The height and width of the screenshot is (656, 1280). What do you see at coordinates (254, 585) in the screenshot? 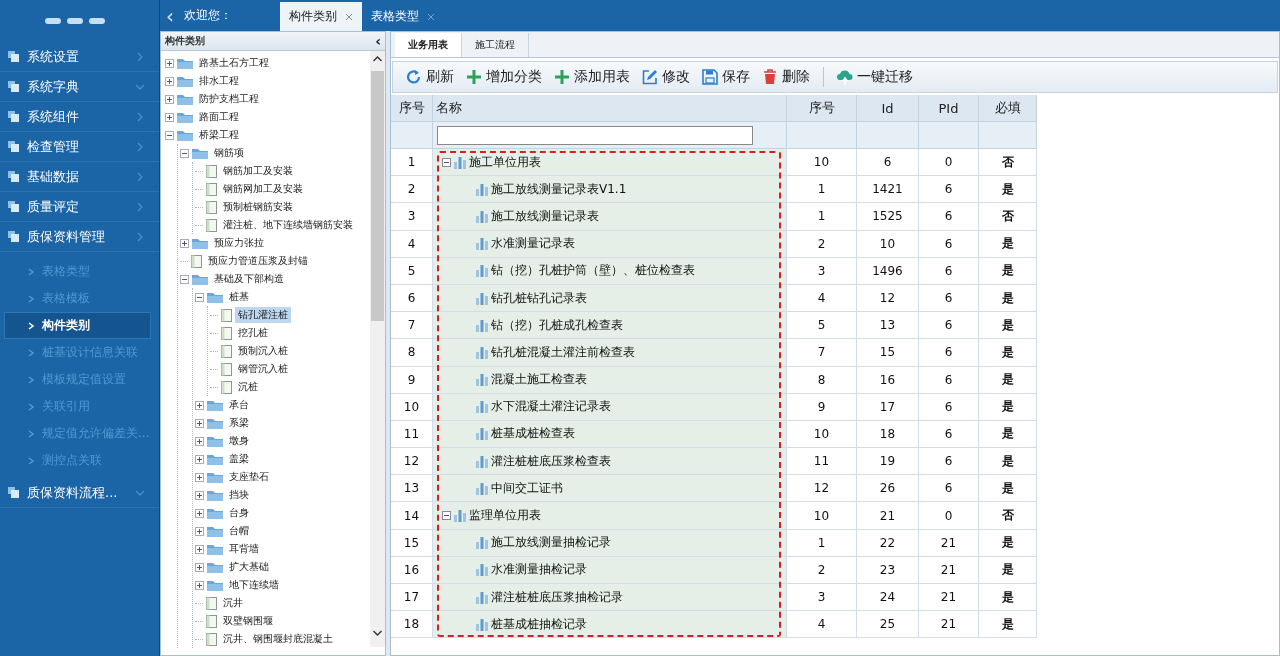
I see `tree-item: 地下连续墙` at bounding box center [254, 585].